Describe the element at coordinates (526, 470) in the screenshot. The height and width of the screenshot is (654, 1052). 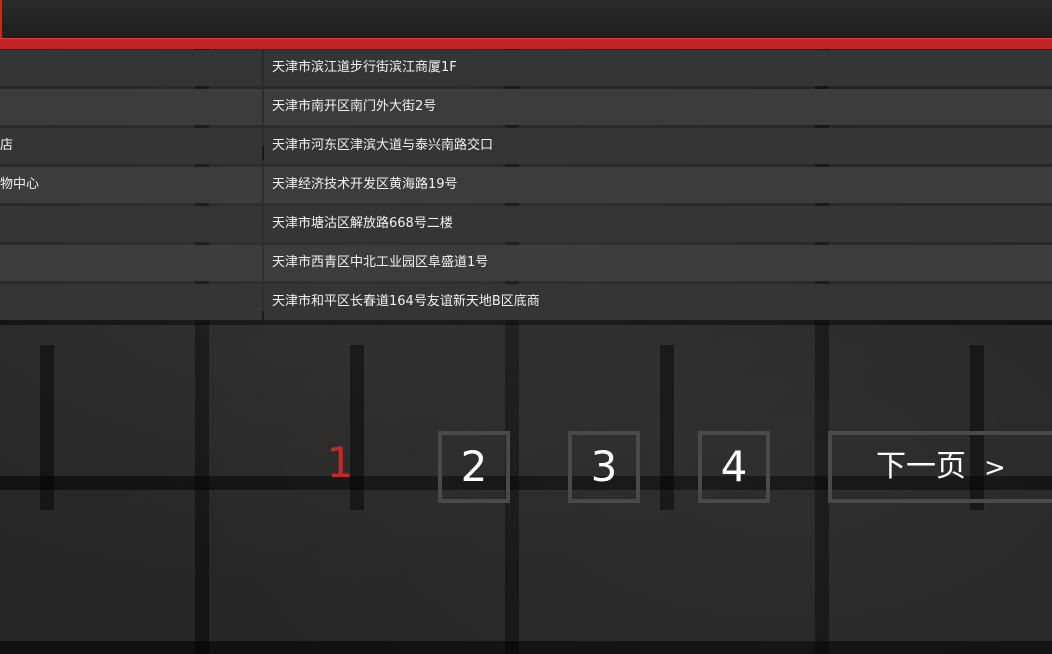
I see `pagination: 1 2 3 4 下一页 >` at that location.